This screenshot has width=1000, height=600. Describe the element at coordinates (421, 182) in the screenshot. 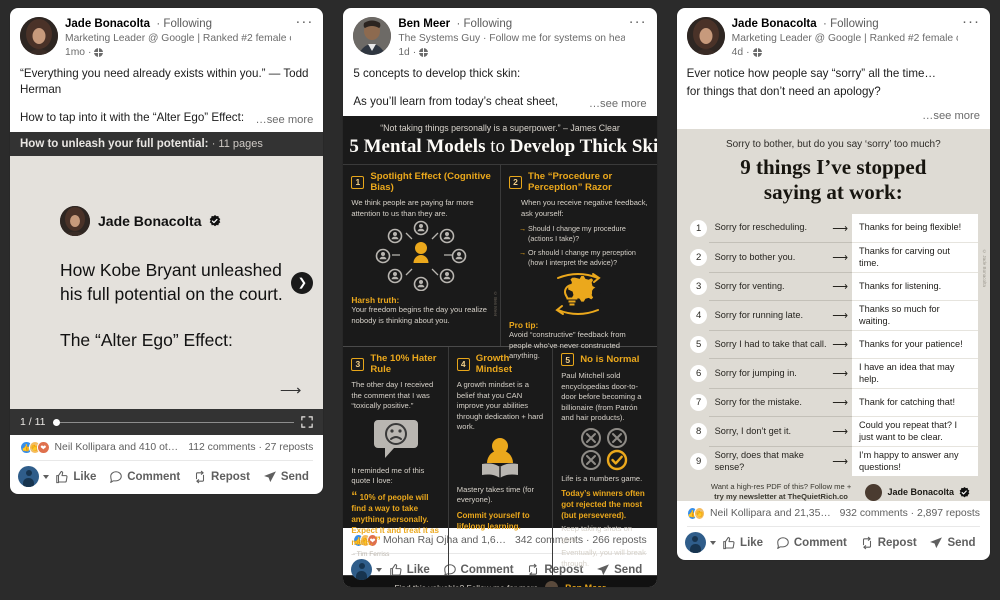

I see `panel-1-head: 1 Spotlight Effect (Cognitive Bias)` at that location.